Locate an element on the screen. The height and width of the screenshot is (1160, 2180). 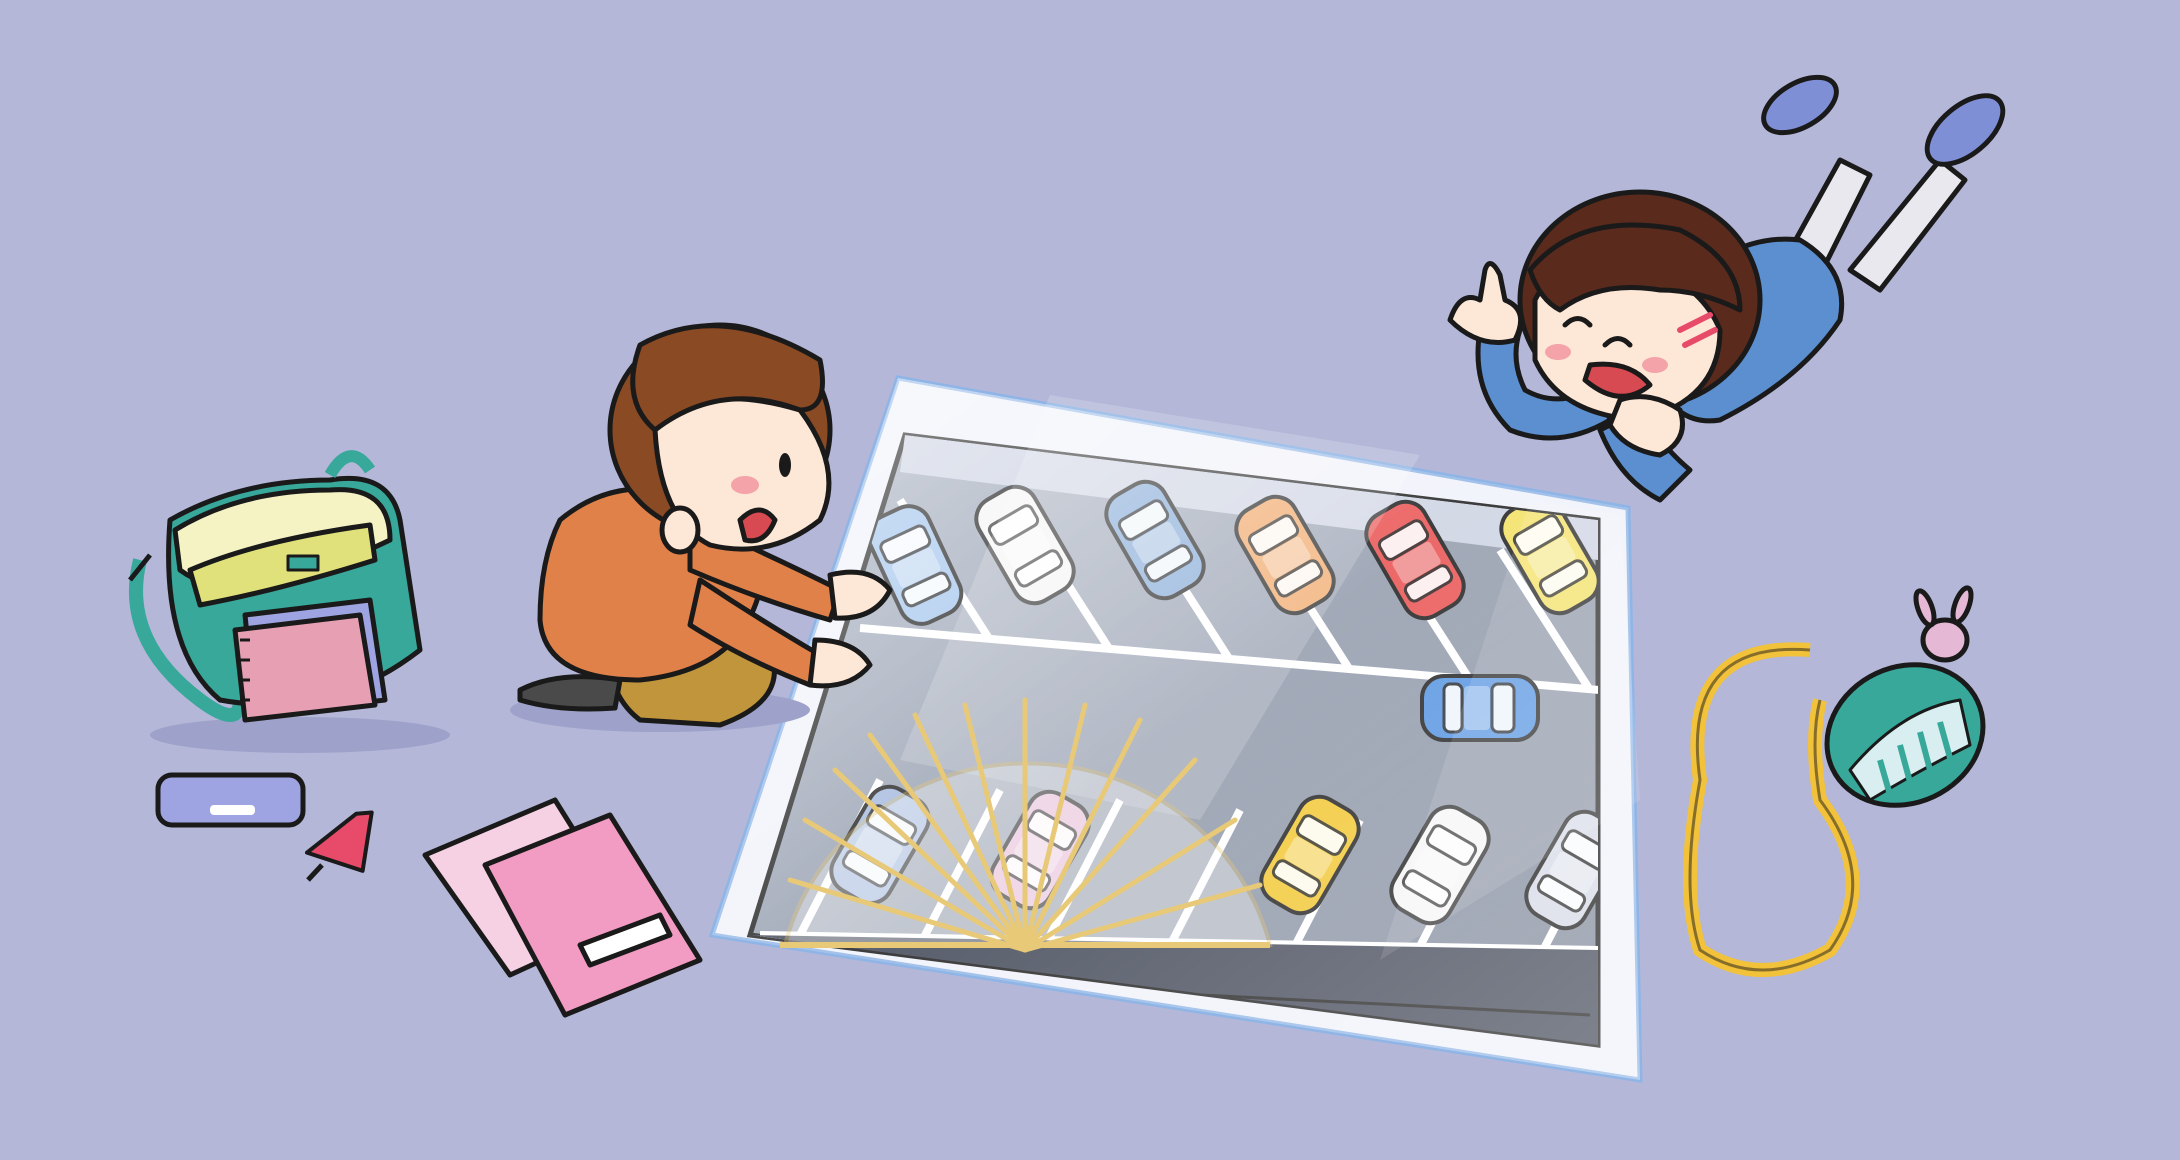
eraser is located at coordinates (230, 800).